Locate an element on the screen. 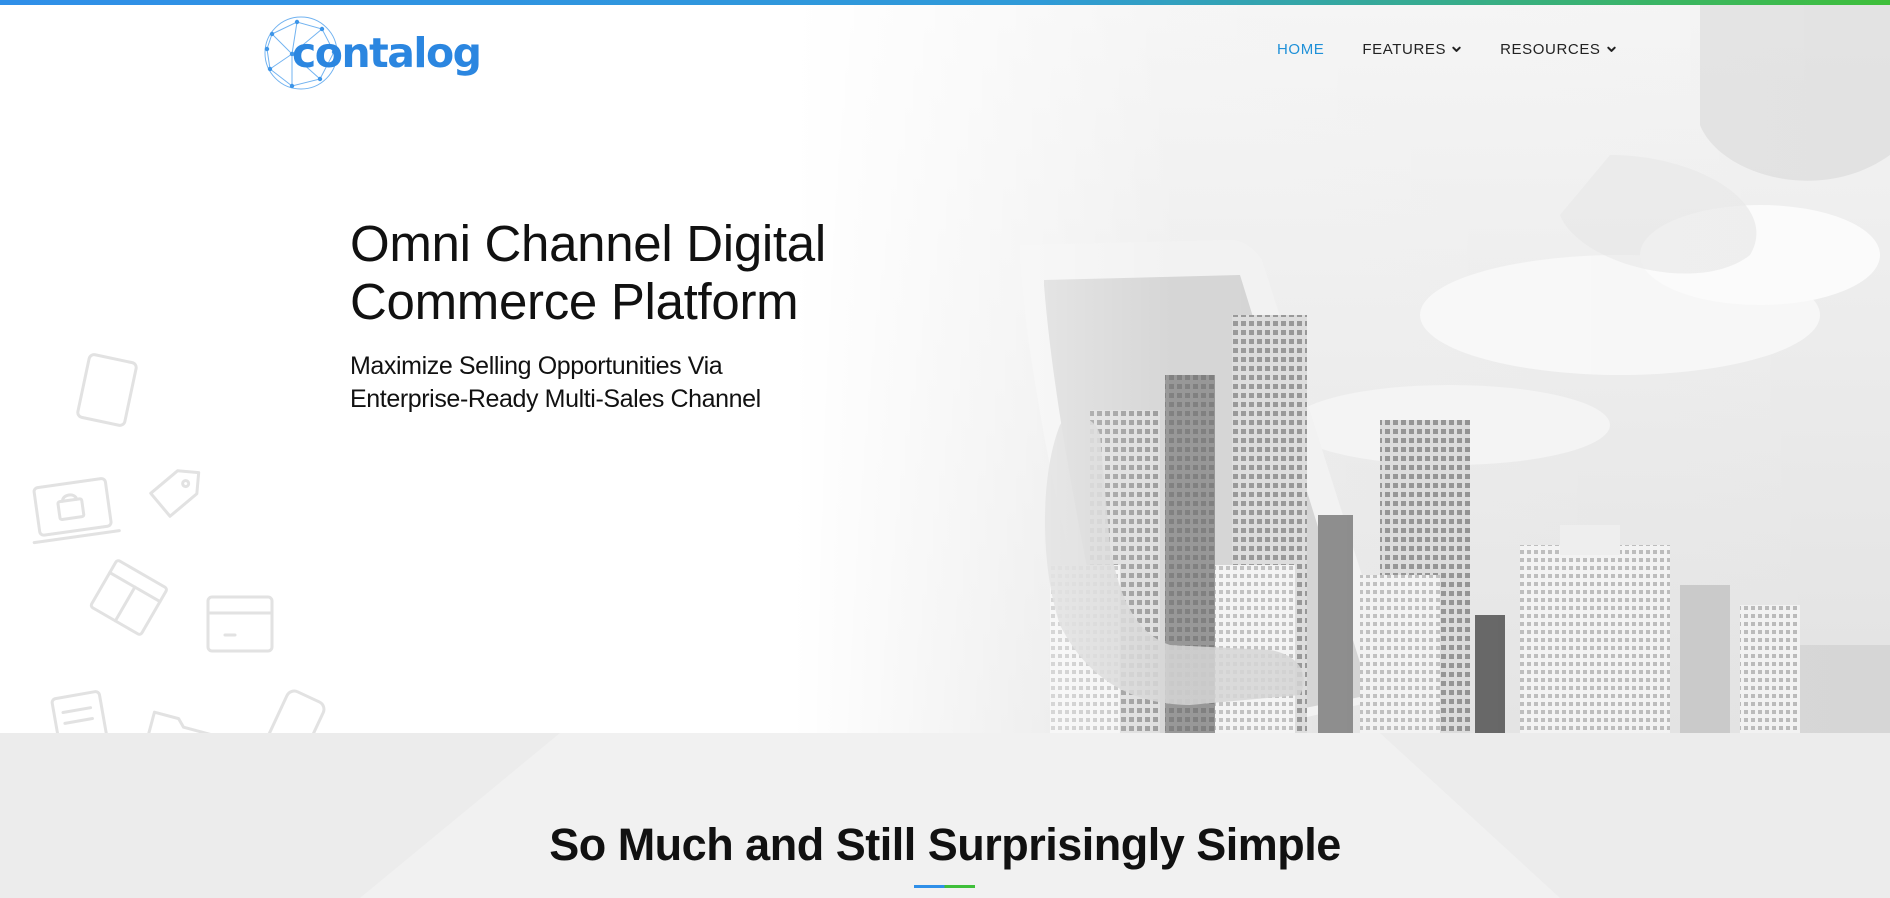  nav-item-features: FEATURES is located at coordinates (1412, 49).